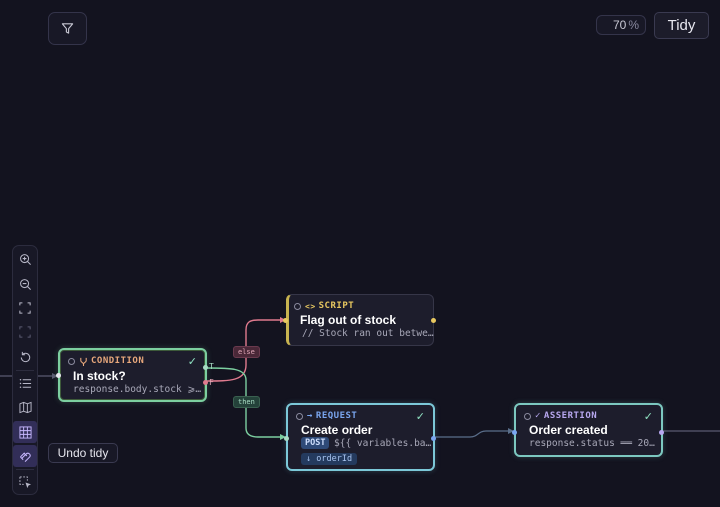 Image resolution: width=720 pixels, height=507 pixels. Describe the element at coordinates (310, 416) in the screenshot. I see `arrow-right-icon: →` at that location.